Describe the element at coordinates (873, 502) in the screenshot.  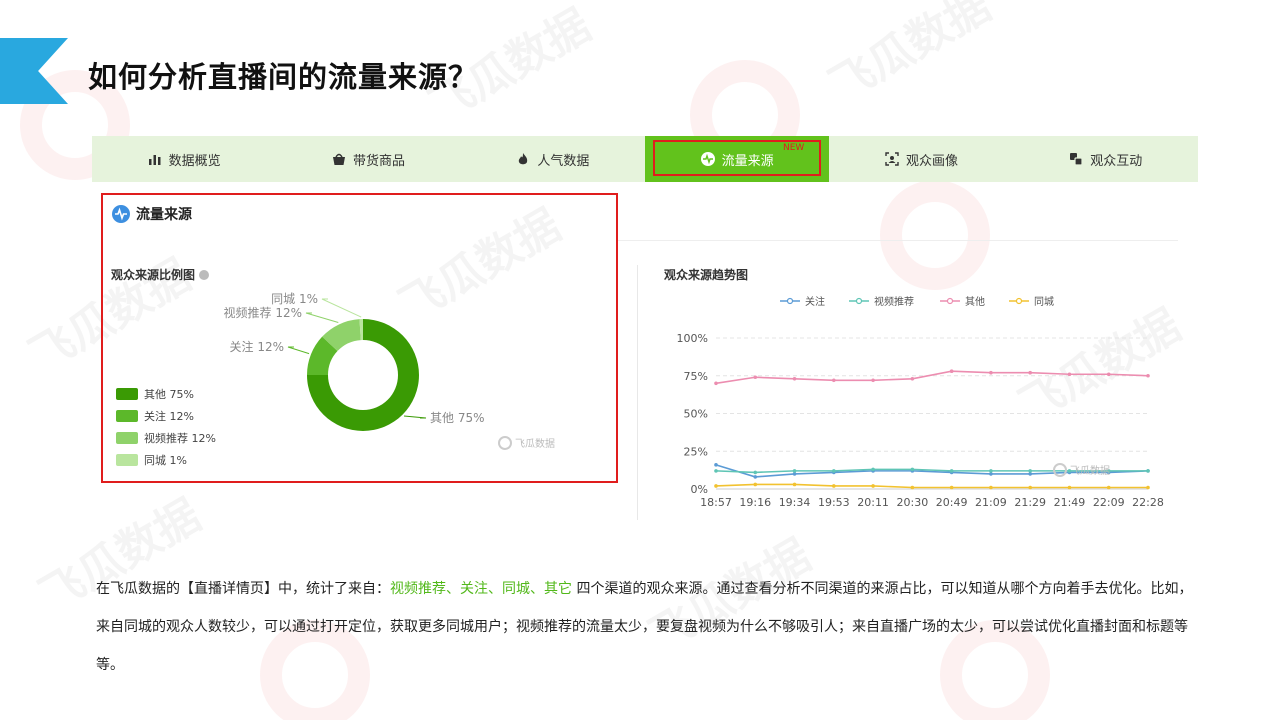
I see `x-tick-label: 20:11` at that location.